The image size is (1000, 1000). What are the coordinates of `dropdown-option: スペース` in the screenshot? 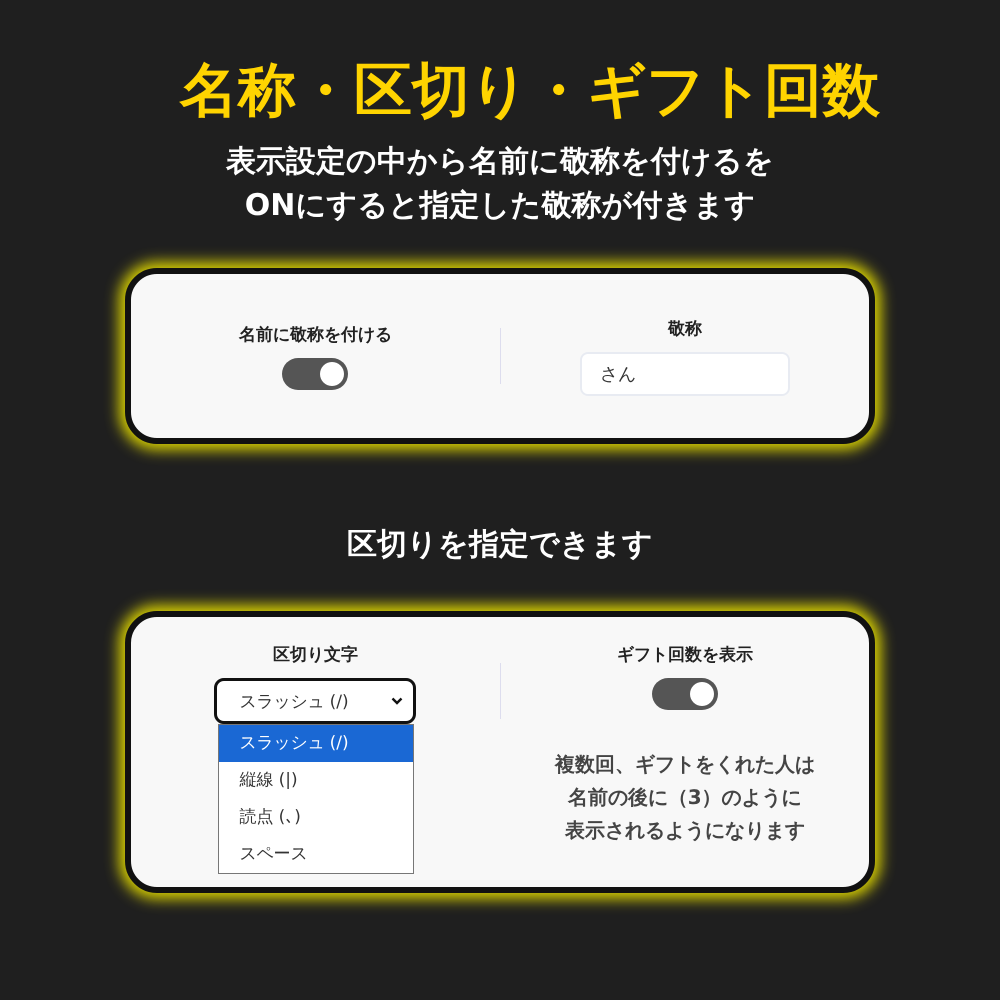 It's located at (316, 854).